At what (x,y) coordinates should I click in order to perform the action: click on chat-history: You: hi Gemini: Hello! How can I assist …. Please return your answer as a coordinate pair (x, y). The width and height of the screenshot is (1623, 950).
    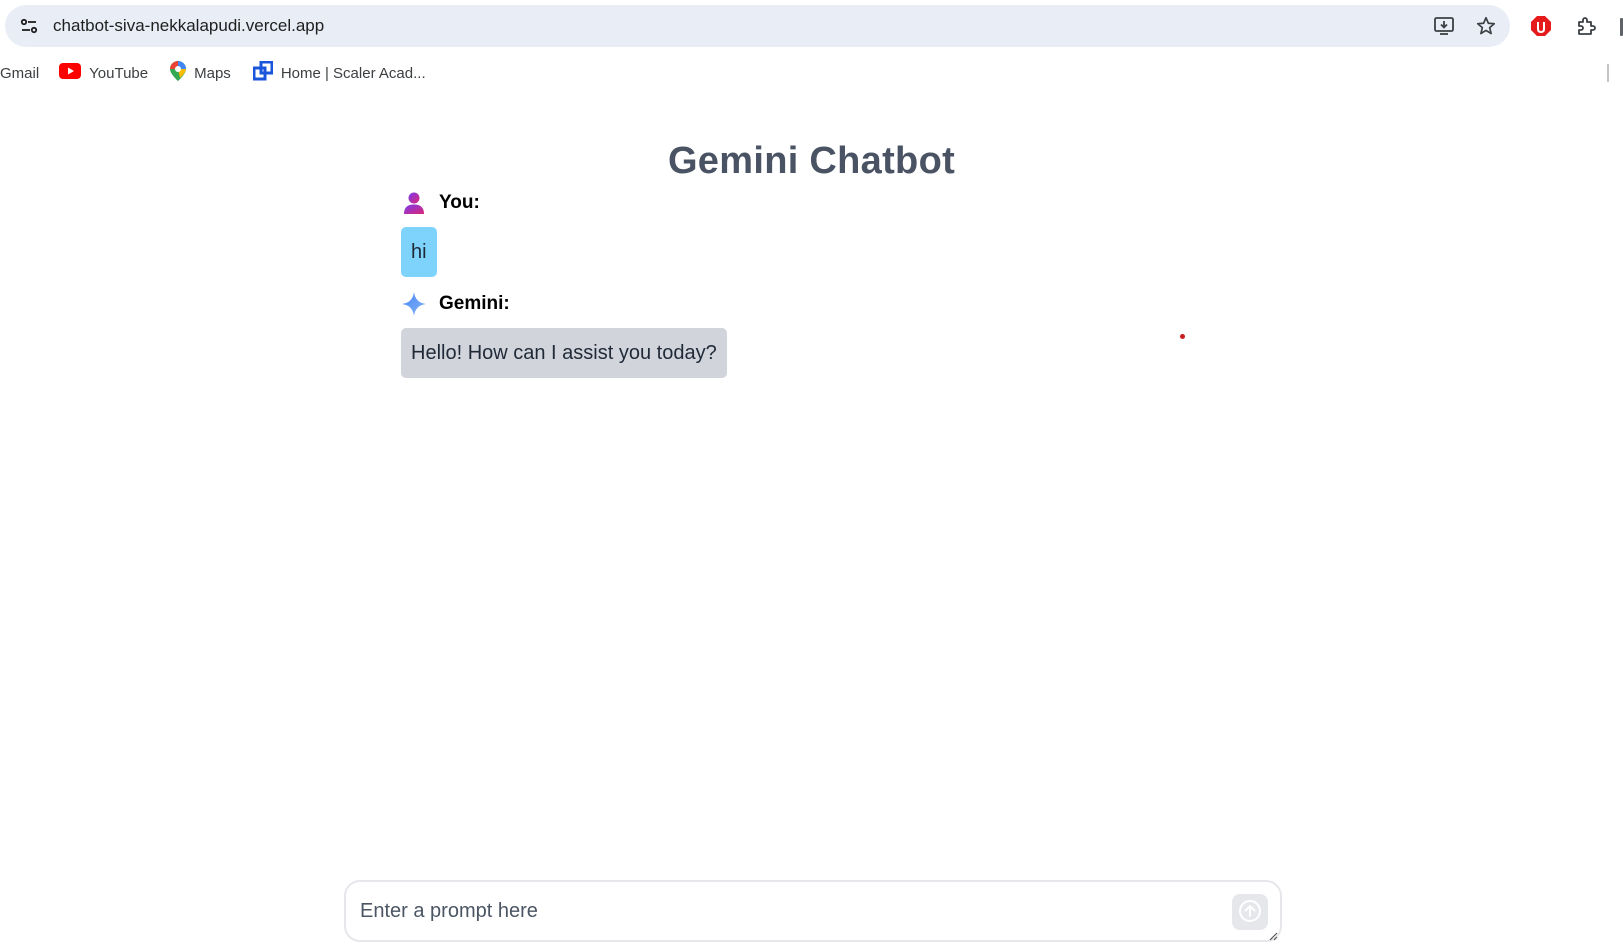
    Looking at the image, I should click on (801, 289).